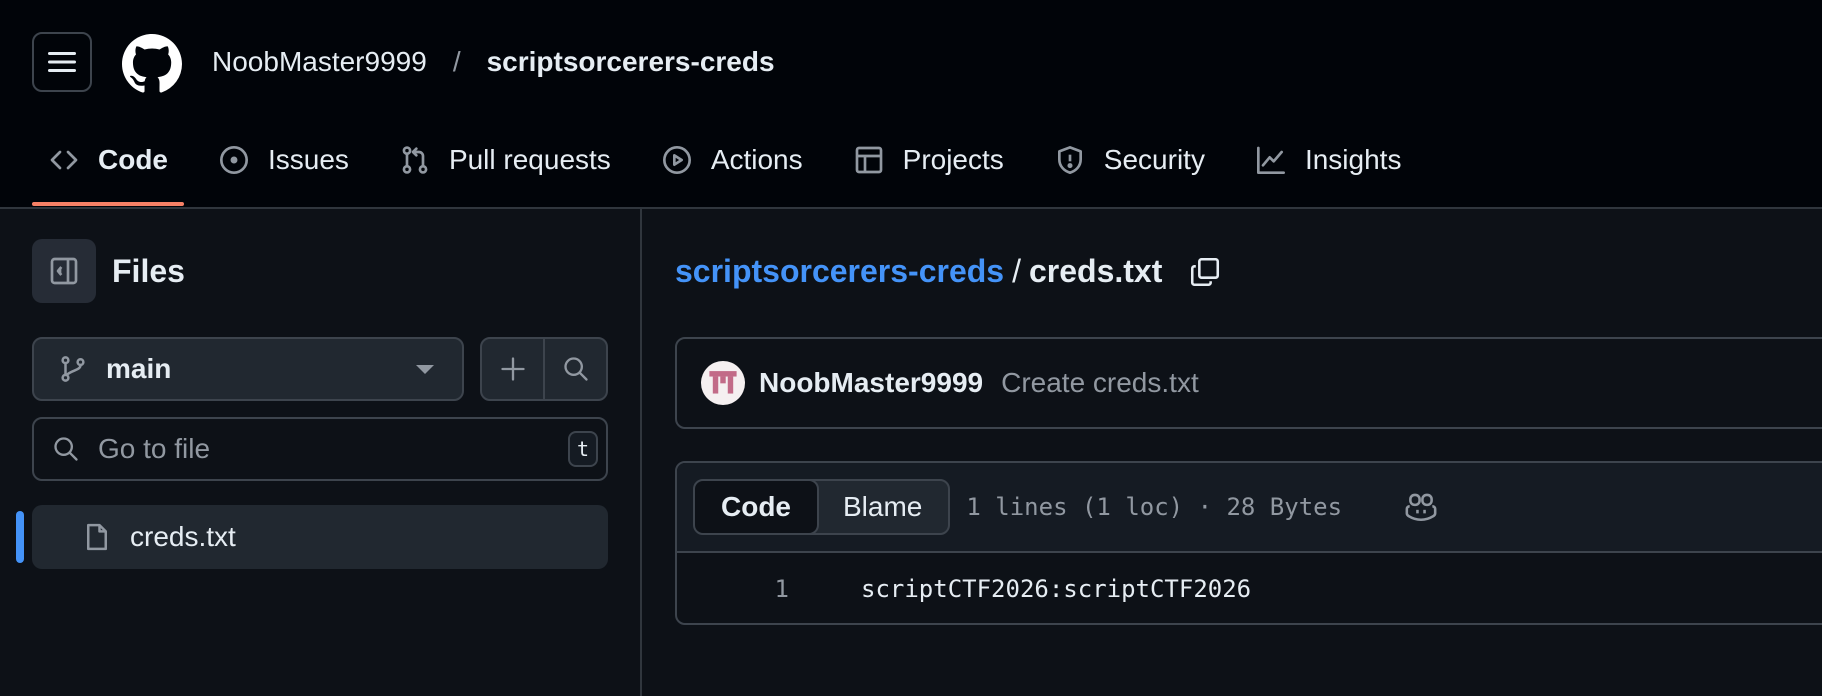 The image size is (1822, 696). Describe the element at coordinates (583, 449) in the screenshot. I see `keyboard-shortcut-hint: t` at that location.